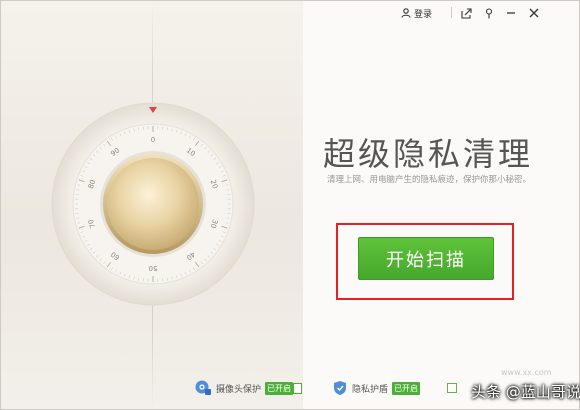  I want to click on shield-icon, so click(340, 388).